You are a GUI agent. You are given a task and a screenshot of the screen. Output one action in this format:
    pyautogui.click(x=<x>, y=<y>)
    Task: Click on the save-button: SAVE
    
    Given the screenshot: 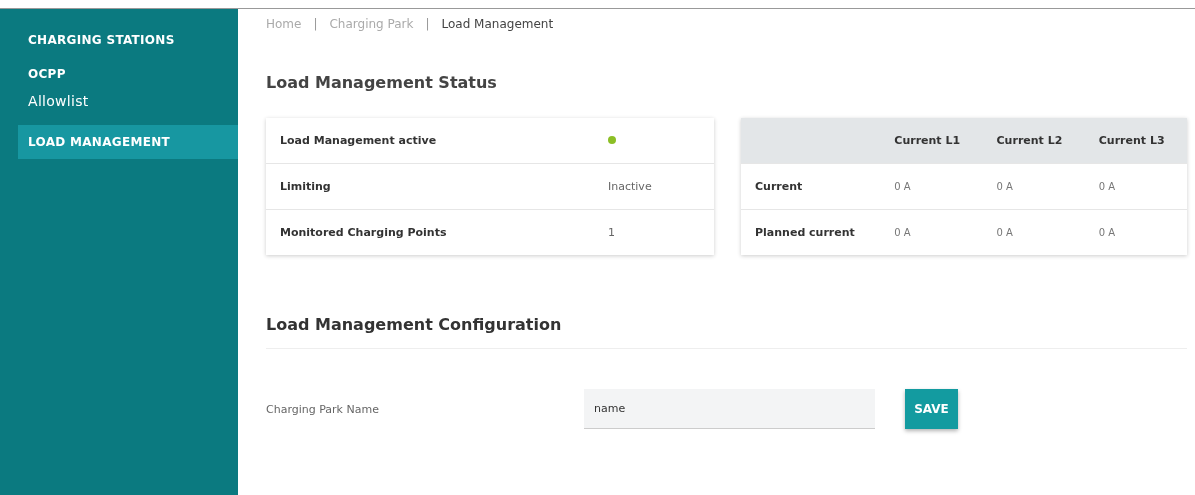 What is the action you would take?
    pyautogui.click(x=931, y=409)
    